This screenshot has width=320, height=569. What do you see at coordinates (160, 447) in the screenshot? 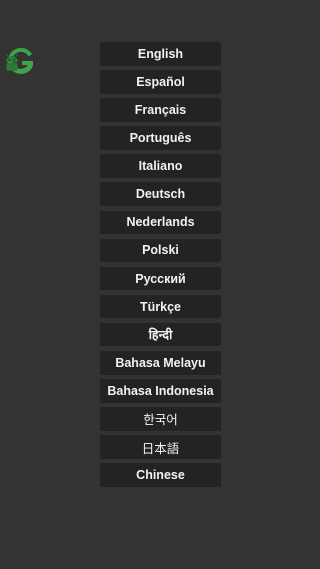
I see `language-button-japanese: 日本語` at bounding box center [160, 447].